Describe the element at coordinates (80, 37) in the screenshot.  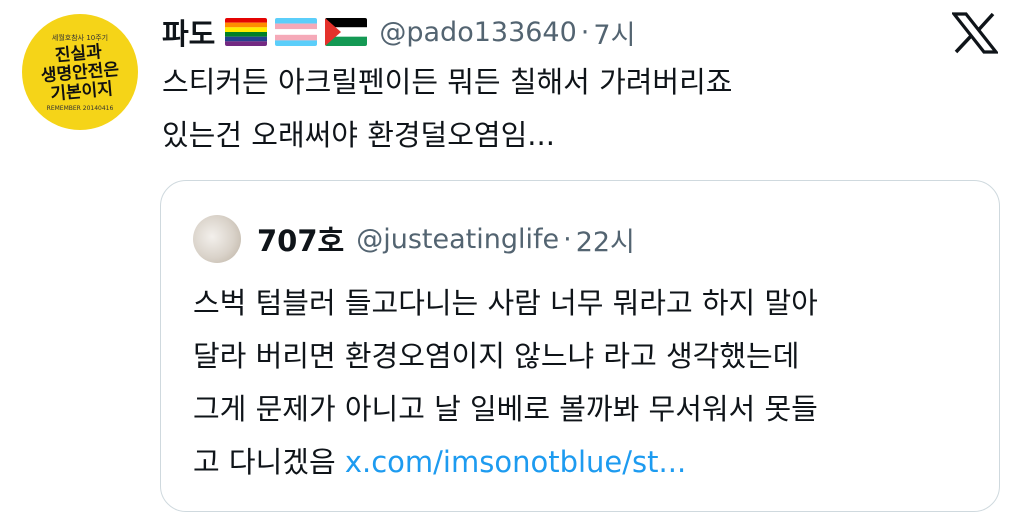
I see `avatar-top-text: 세월호참사 10주기` at that location.